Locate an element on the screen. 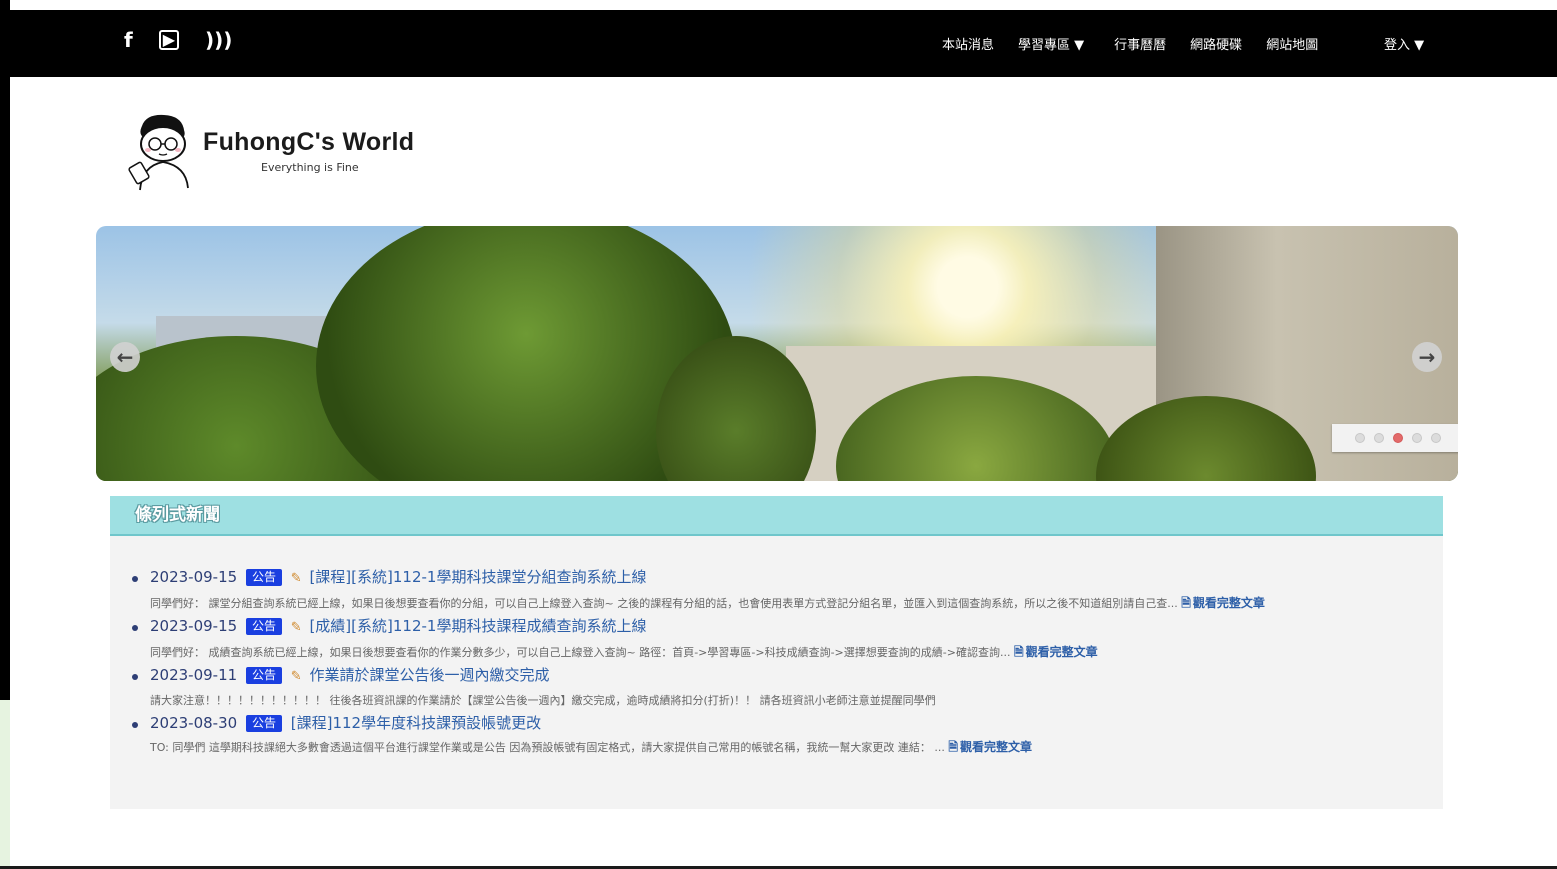 This screenshot has height=869, width=1557. news-panel-header: 條列式新聞 is located at coordinates (776, 516).